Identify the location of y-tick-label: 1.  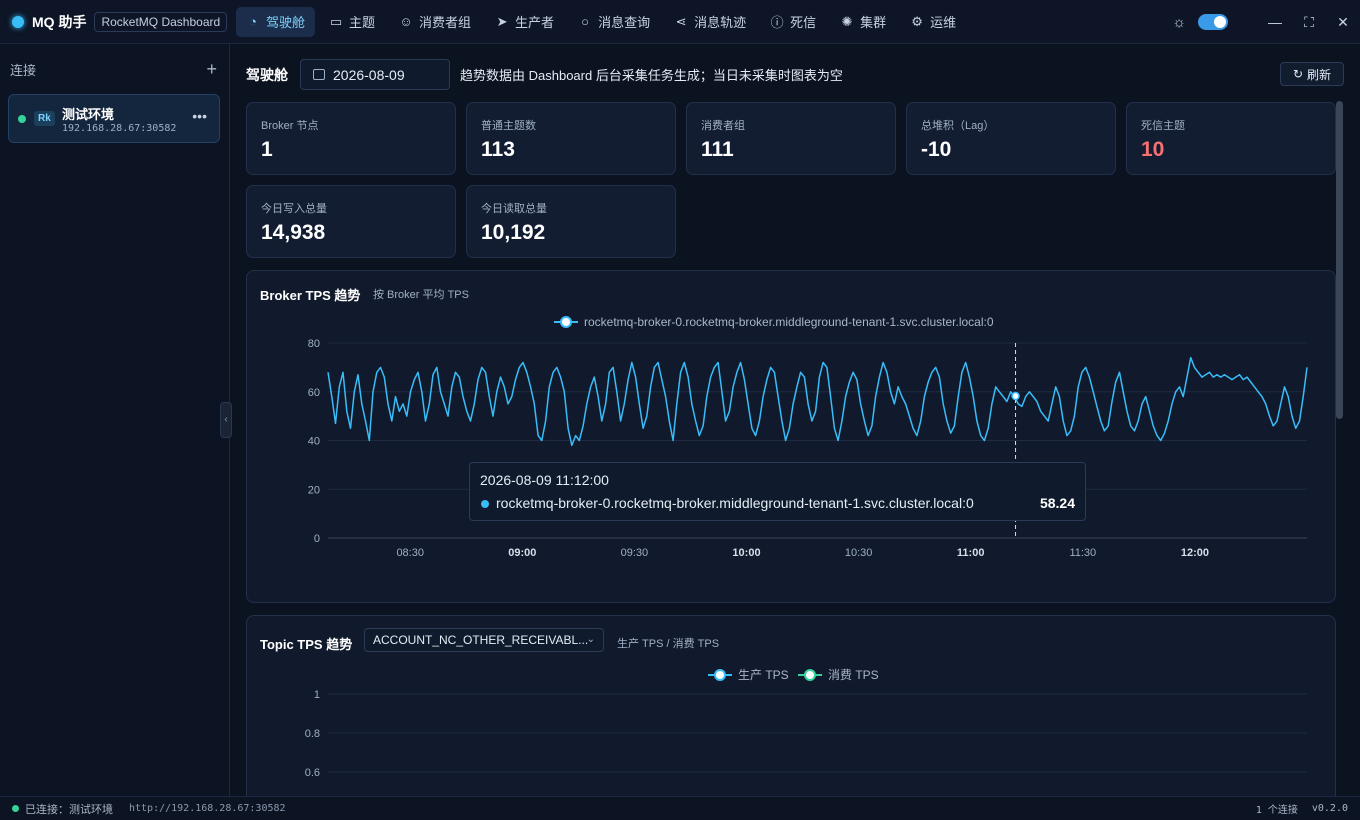
(317, 695).